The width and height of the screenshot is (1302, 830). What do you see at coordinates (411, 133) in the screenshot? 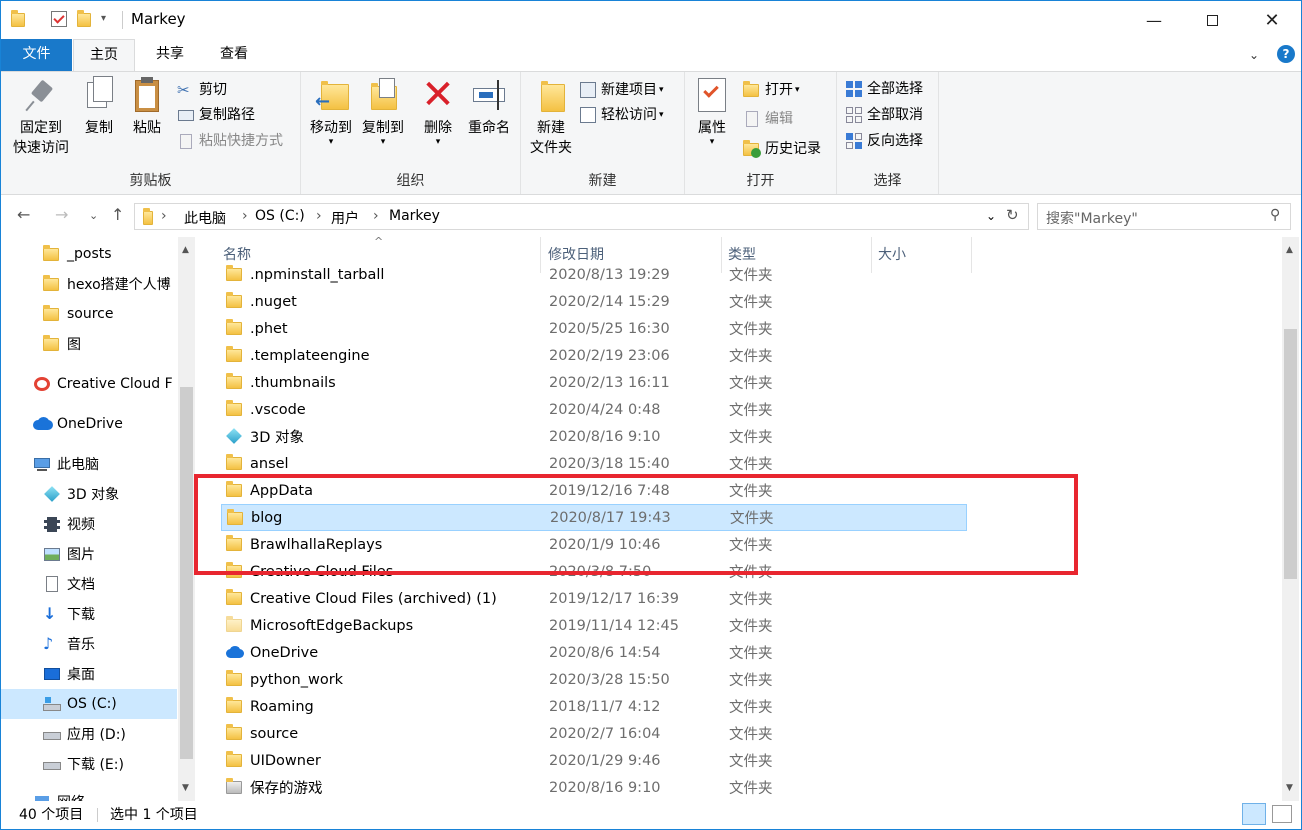
I see `organize-group: ← 移动到 ▾ 复制到 ▾ ✕ 删除 ▾ 重命名 组织` at bounding box center [411, 133].